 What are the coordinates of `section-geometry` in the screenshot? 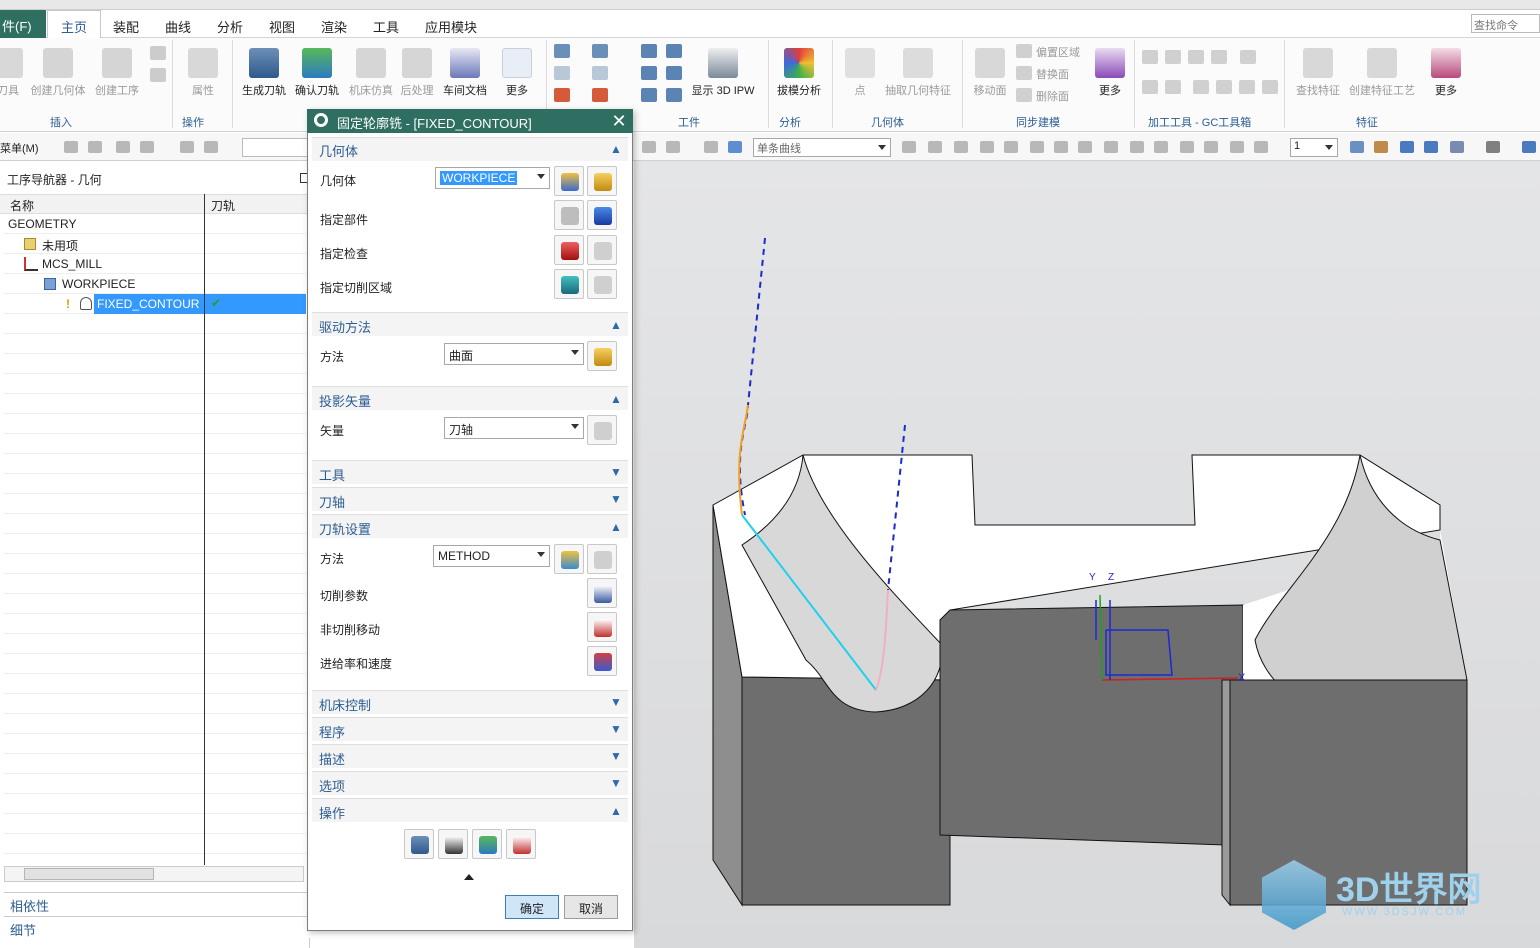 It's located at (470, 149).